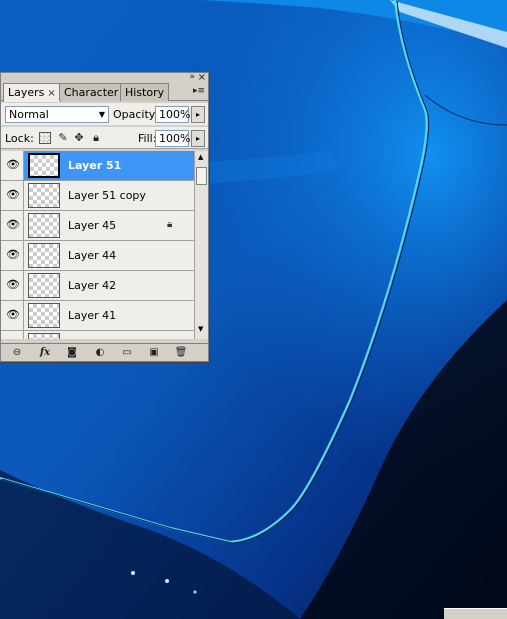 The width and height of the screenshot is (507, 619). What do you see at coordinates (57, 114) in the screenshot?
I see `blend-mode-select: Normal ▼` at bounding box center [57, 114].